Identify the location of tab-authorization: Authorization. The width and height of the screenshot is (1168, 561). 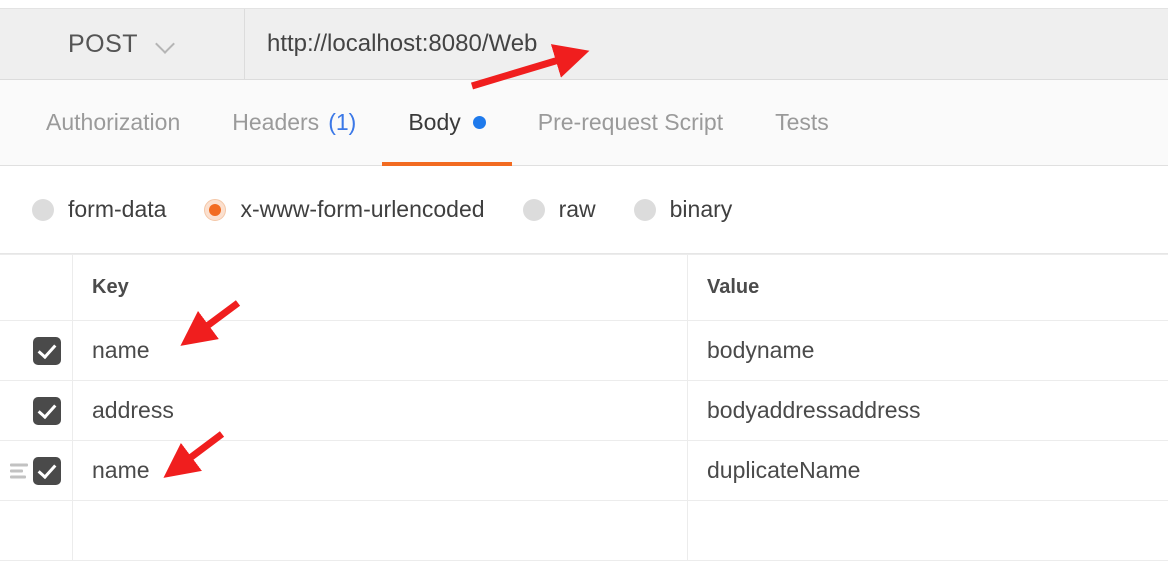
(113, 123).